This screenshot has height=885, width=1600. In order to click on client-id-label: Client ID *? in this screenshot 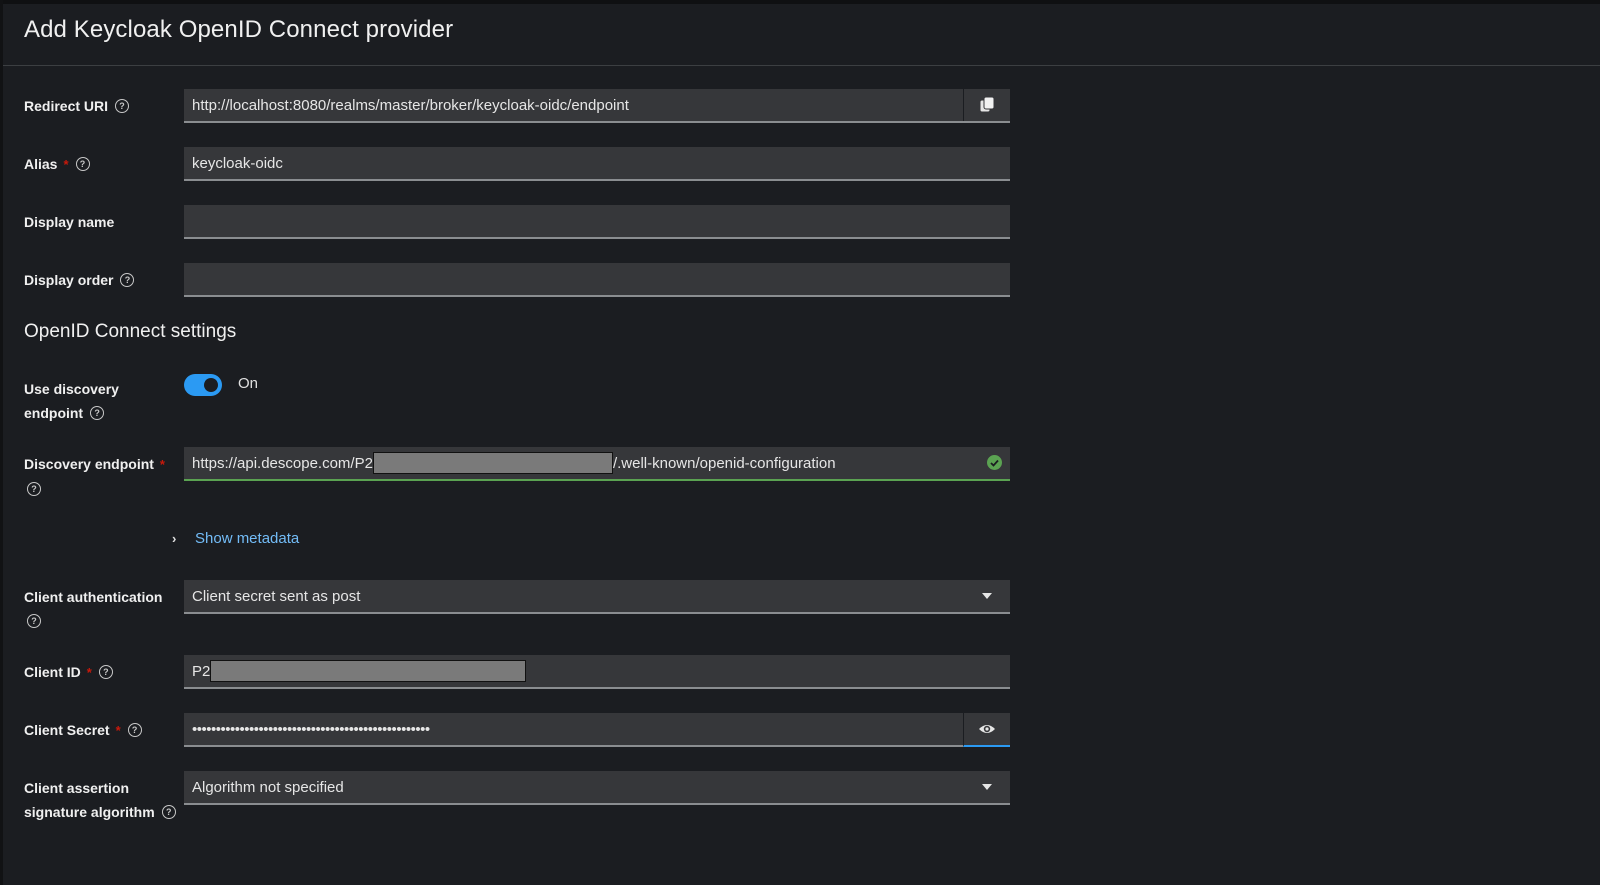, I will do `click(68, 672)`.